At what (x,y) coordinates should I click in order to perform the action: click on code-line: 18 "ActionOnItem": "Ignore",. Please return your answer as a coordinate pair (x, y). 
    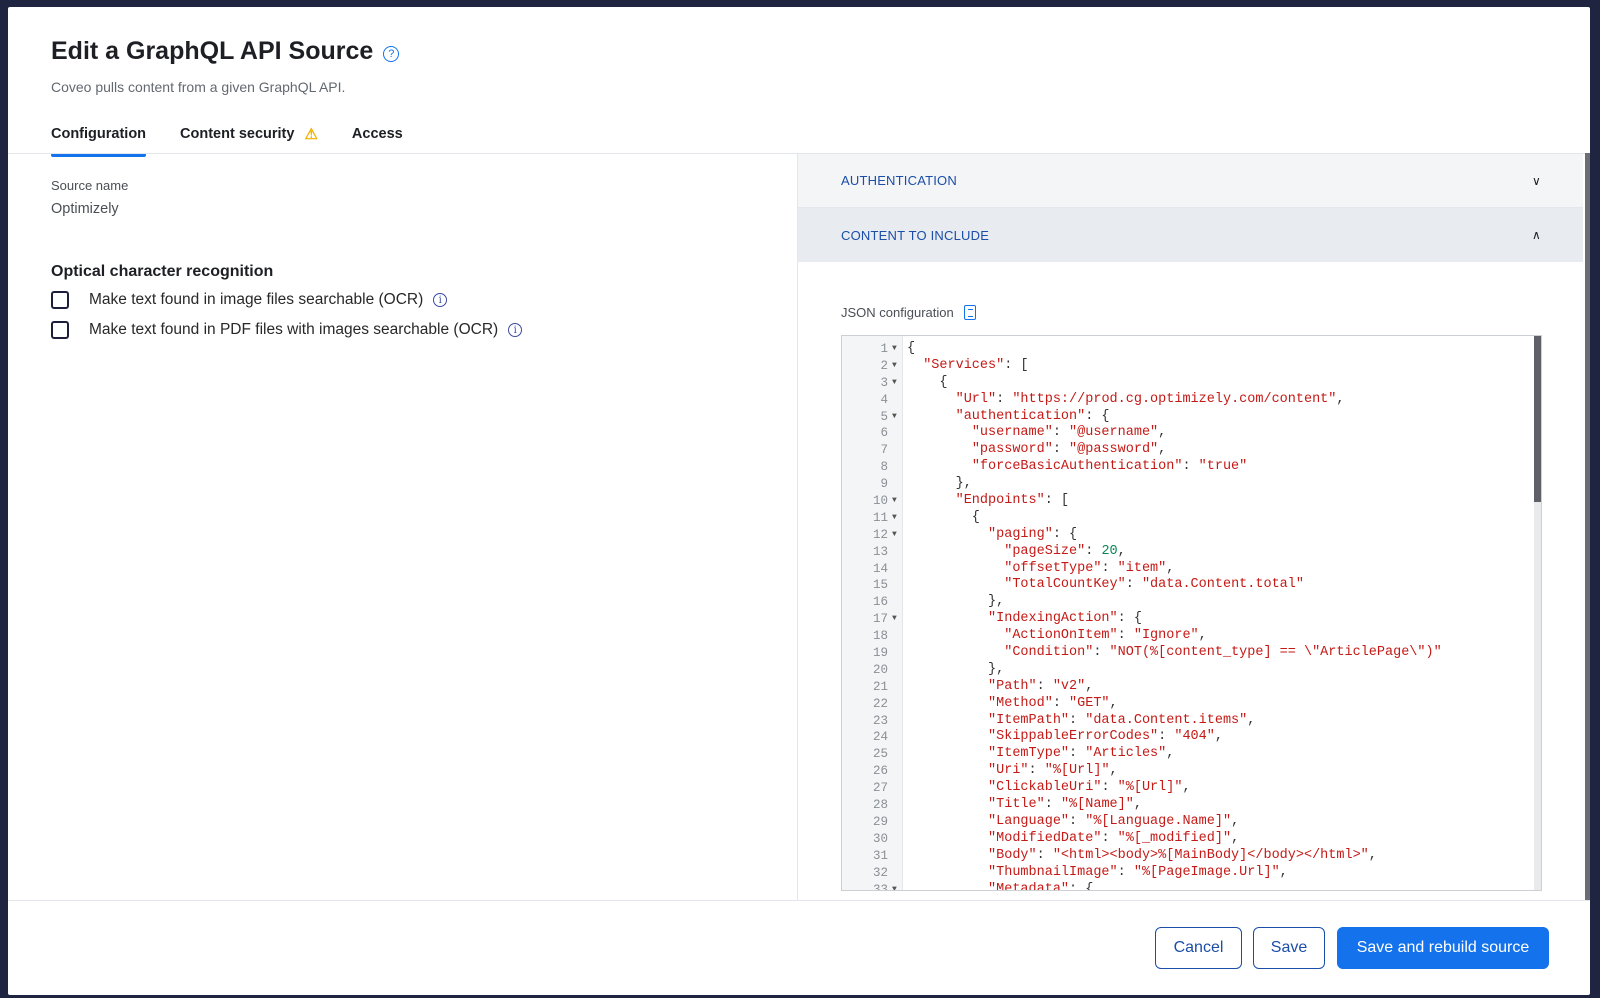
    Looking at the image, I should click on (1191, 636).